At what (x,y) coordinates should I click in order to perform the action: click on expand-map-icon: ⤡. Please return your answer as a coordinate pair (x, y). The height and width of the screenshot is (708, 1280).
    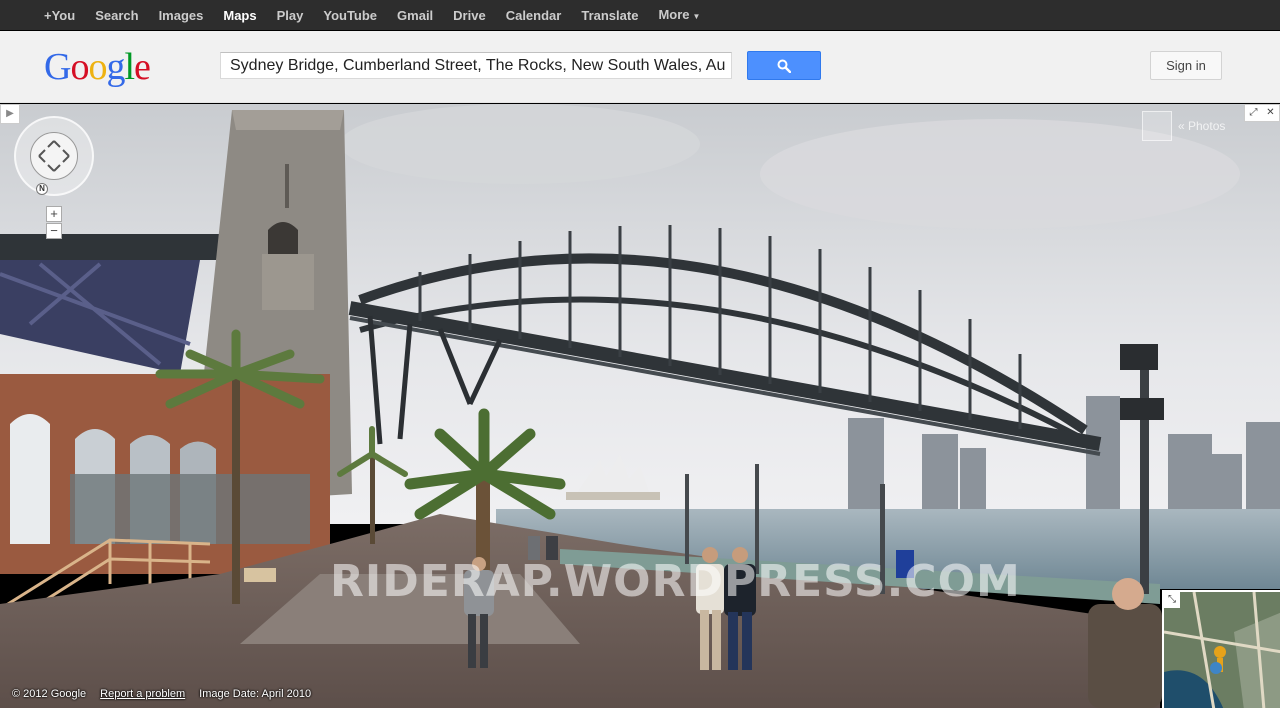
    Looking at the image, I should click on (1172, 600).